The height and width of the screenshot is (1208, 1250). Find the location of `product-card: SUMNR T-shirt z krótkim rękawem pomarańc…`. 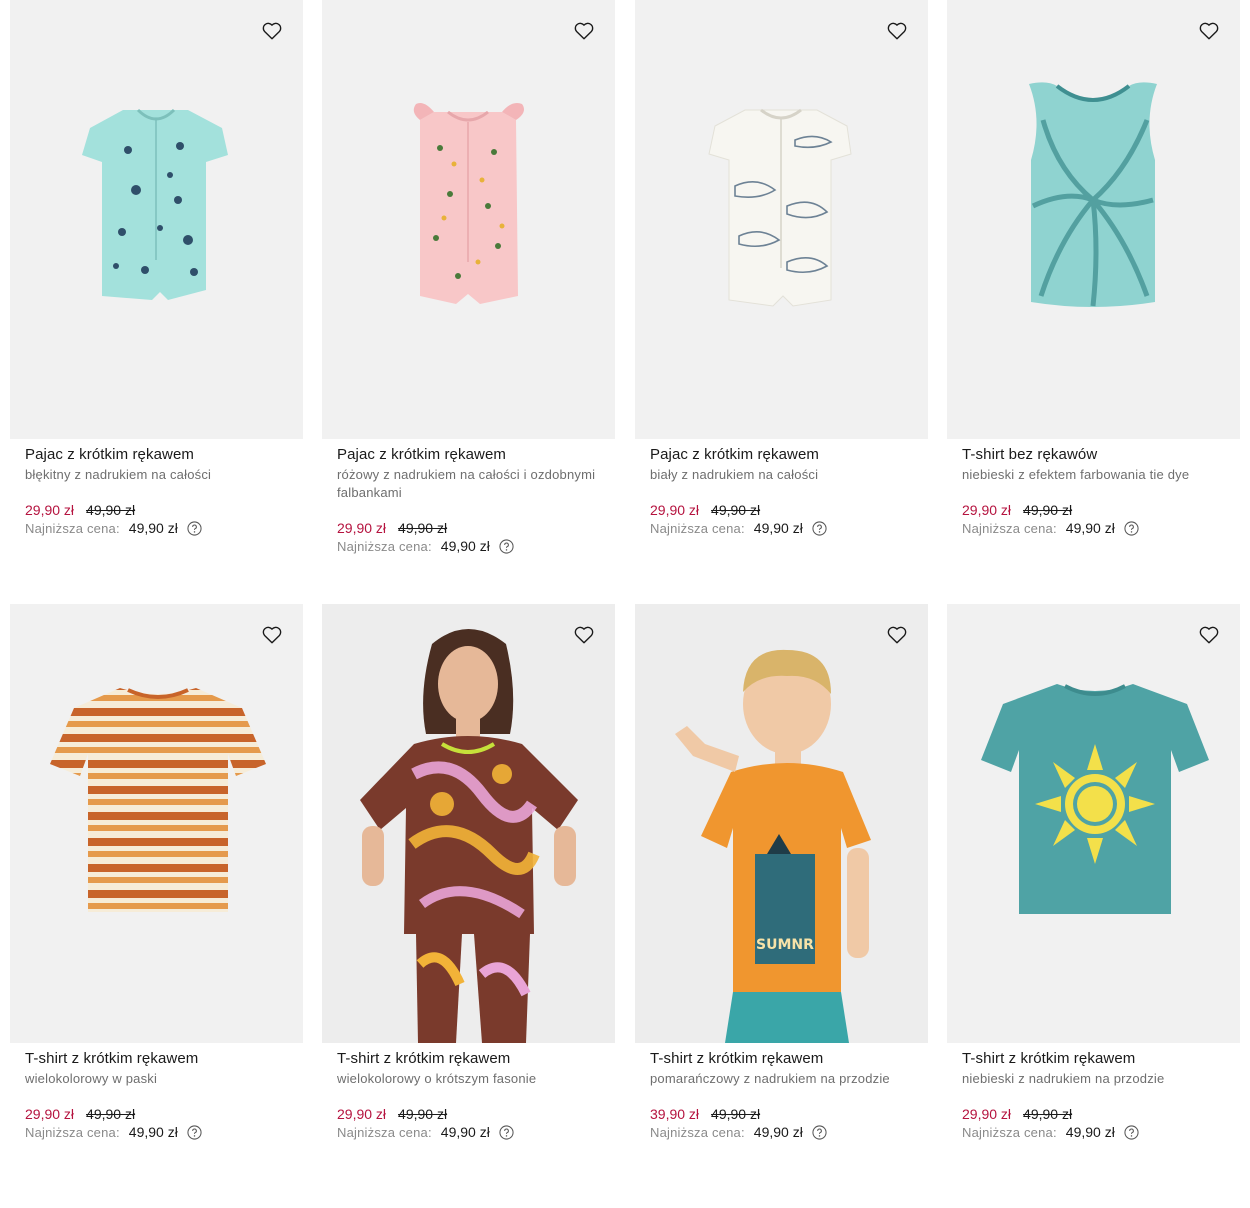

product-card: SUMNR T-shirt z krótkim rękawem pomarańc… is located at coordinates (781, 872).